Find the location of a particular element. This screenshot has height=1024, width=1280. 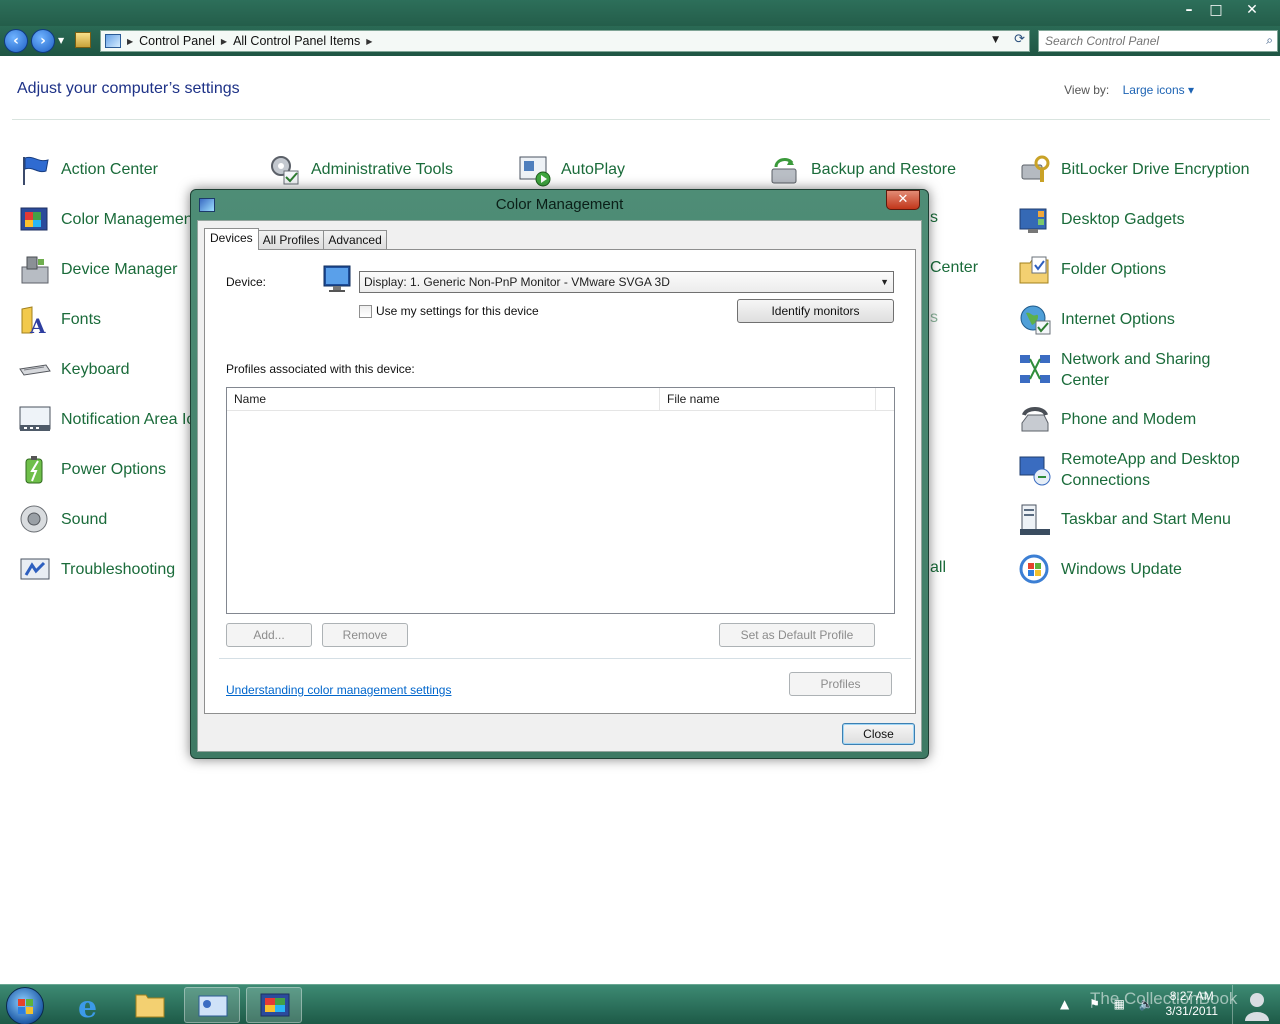

close-button: Close is located at coordinates (878, 734).